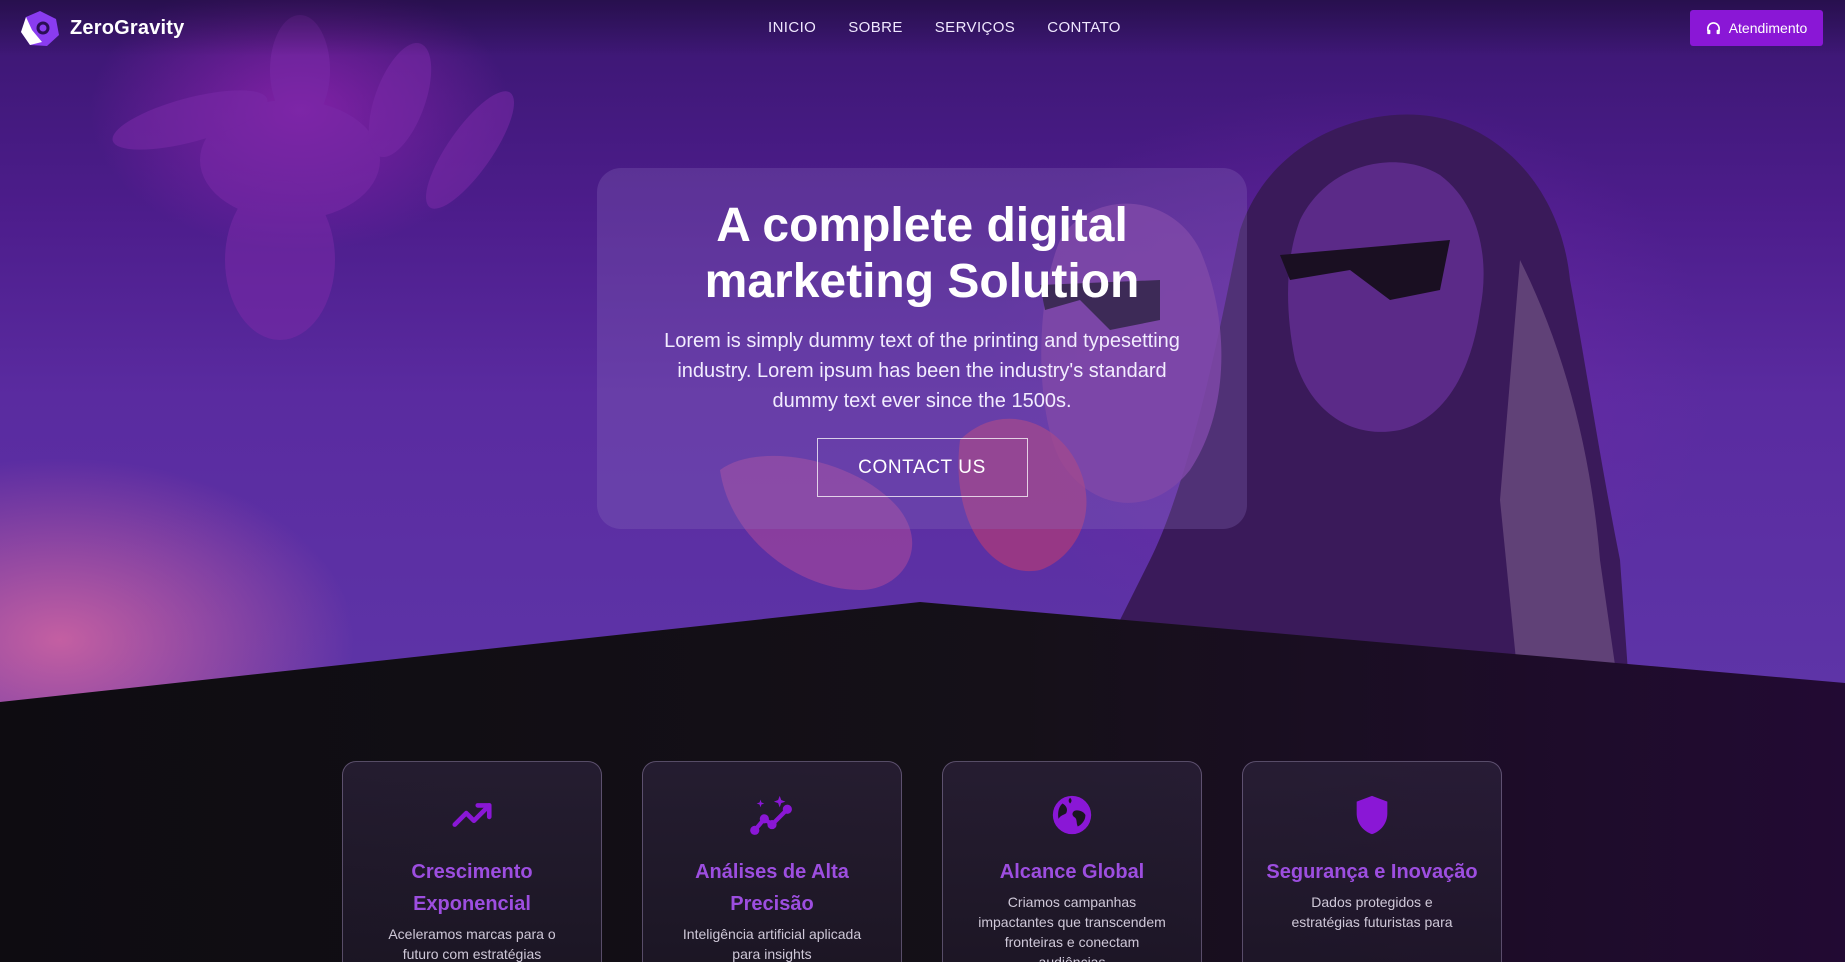 The image size is (1845, 962). Describe the element at coordinates (1372, 872) in the screenshot. I see `feature-title: Segurança e Inovação` at that location.